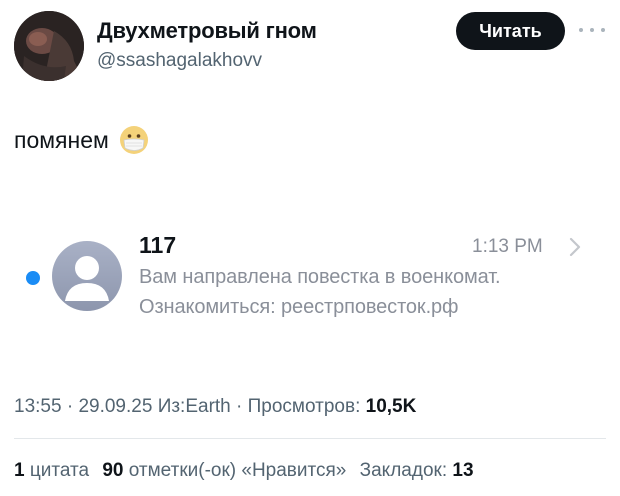  I want to click on tweet-source: Из:Earth, so click(194, 406).